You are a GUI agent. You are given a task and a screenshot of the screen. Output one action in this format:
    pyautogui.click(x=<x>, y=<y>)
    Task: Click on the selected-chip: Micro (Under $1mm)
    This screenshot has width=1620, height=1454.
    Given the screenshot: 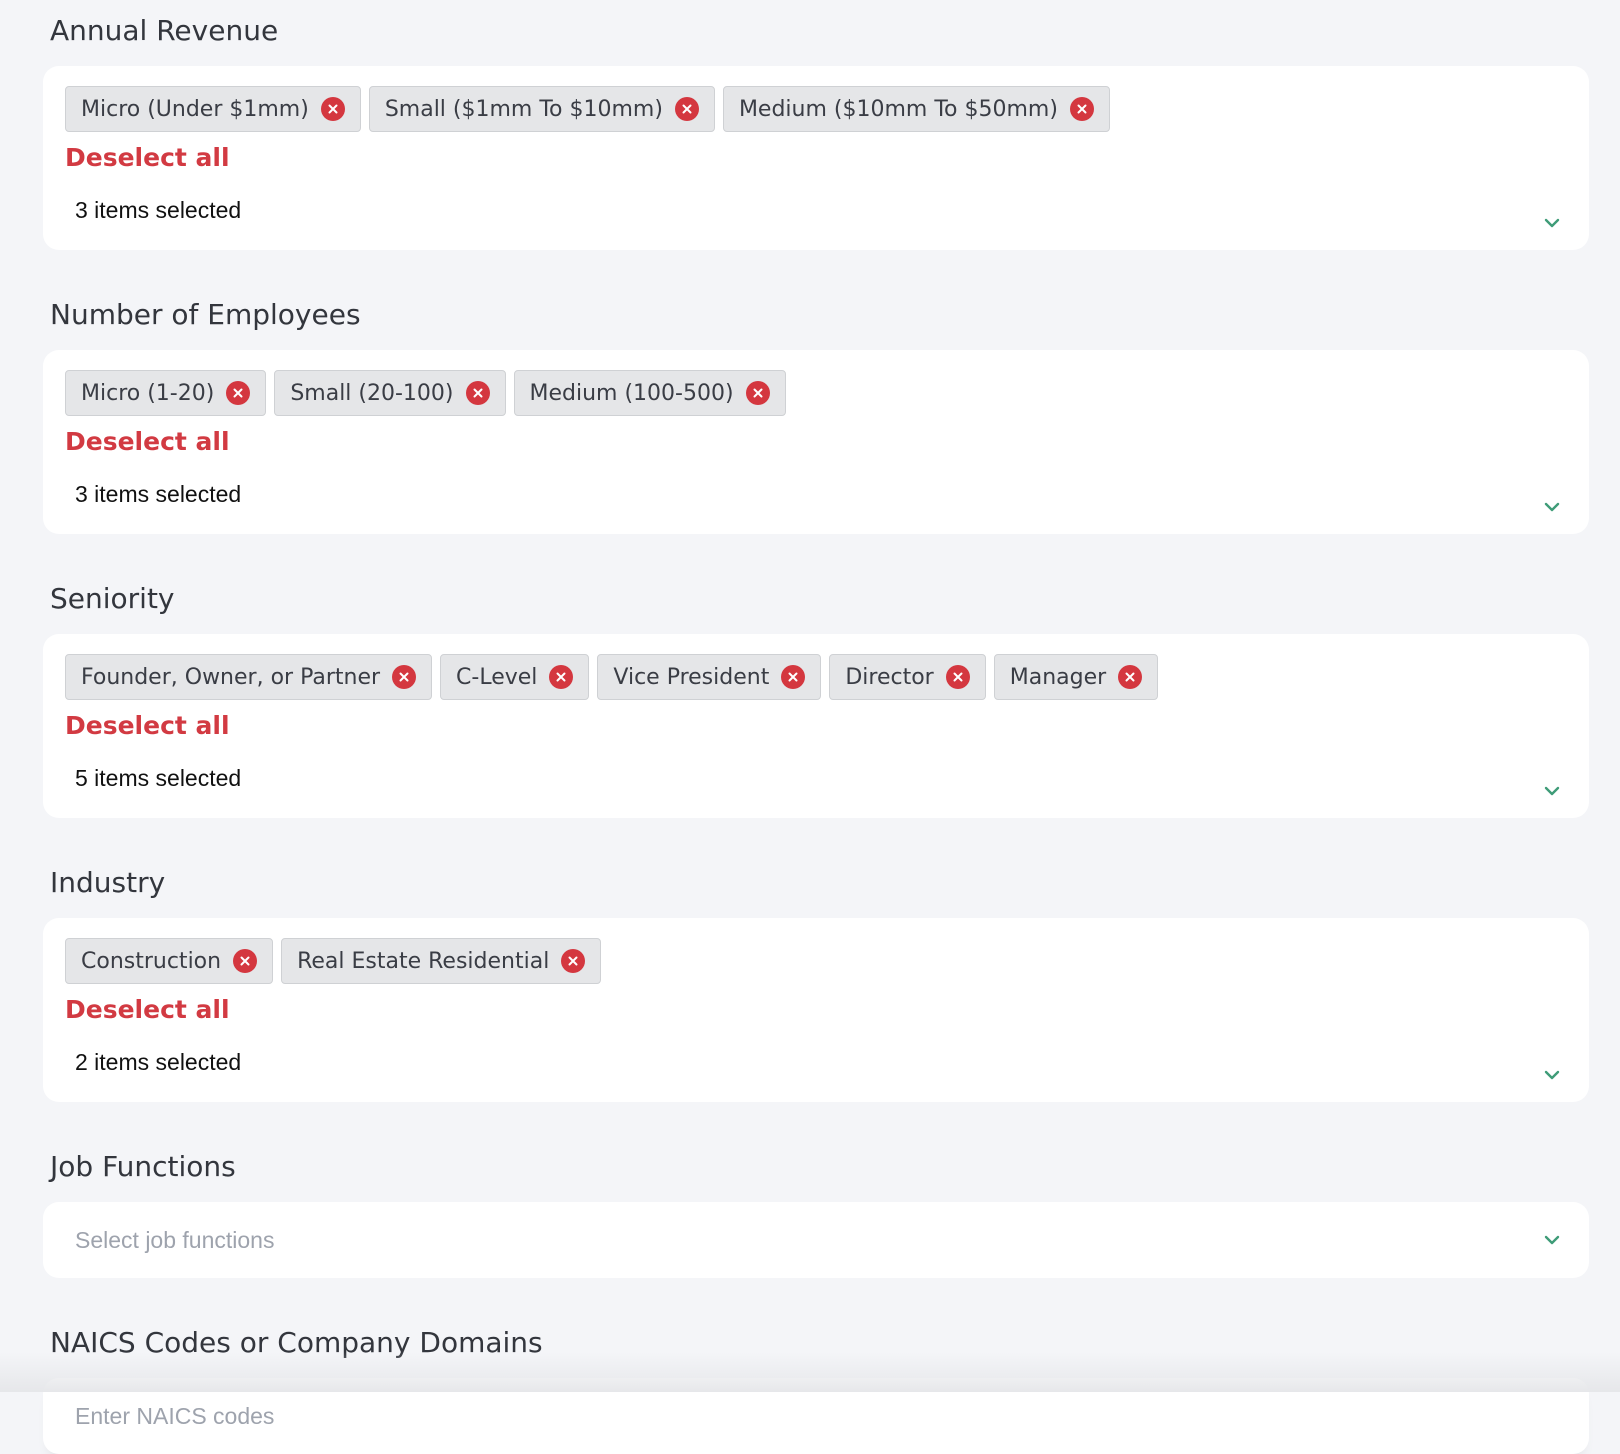 What is the action you would take?
    pyautogui.click(x=213, y=109)
    